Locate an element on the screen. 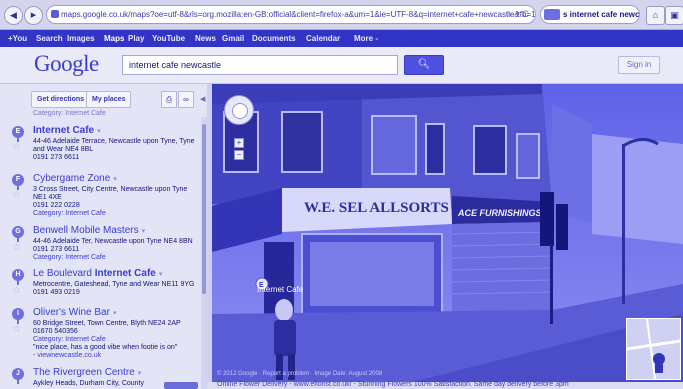 The width and height of the screenshot is (683, 389). my-places-button: My places is located at coordinates (109, 99).